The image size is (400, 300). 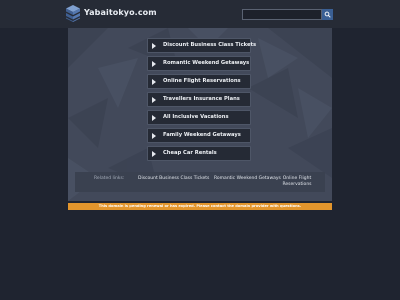 I want to click on link-label: Discount Business Class Tickets, so click(x=210, y=45).